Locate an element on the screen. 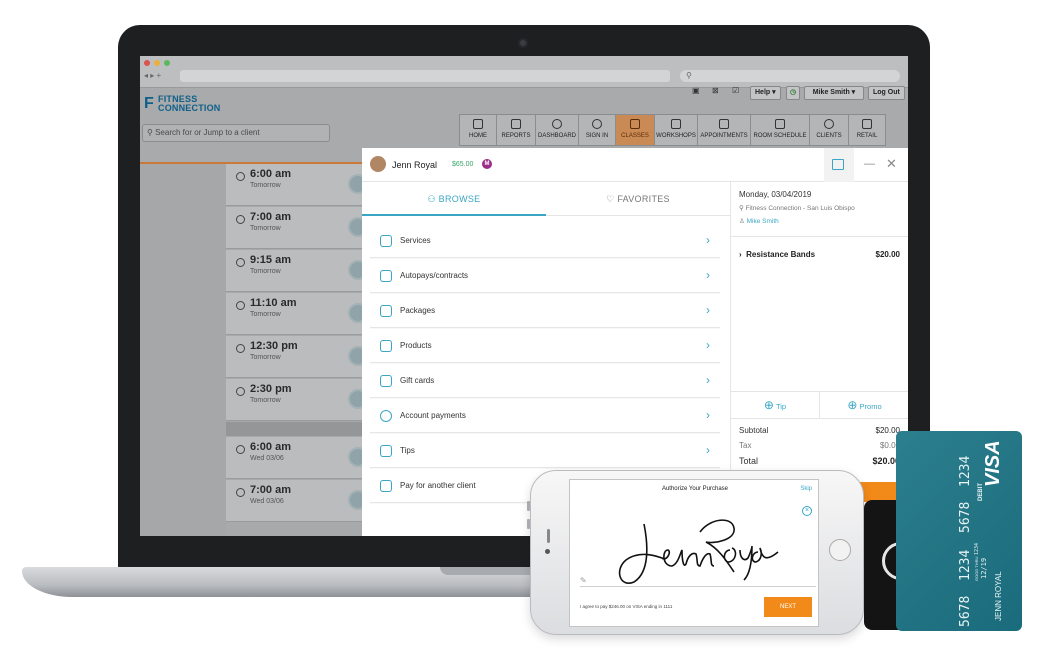  clock-icon is located at coordinates (240, 305).